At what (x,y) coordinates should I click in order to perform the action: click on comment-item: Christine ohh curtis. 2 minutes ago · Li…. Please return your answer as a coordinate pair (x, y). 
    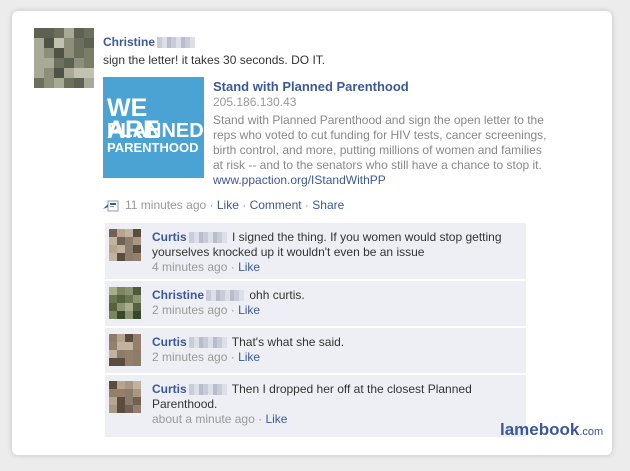
    Looking at the image, I should click on (315, 304).